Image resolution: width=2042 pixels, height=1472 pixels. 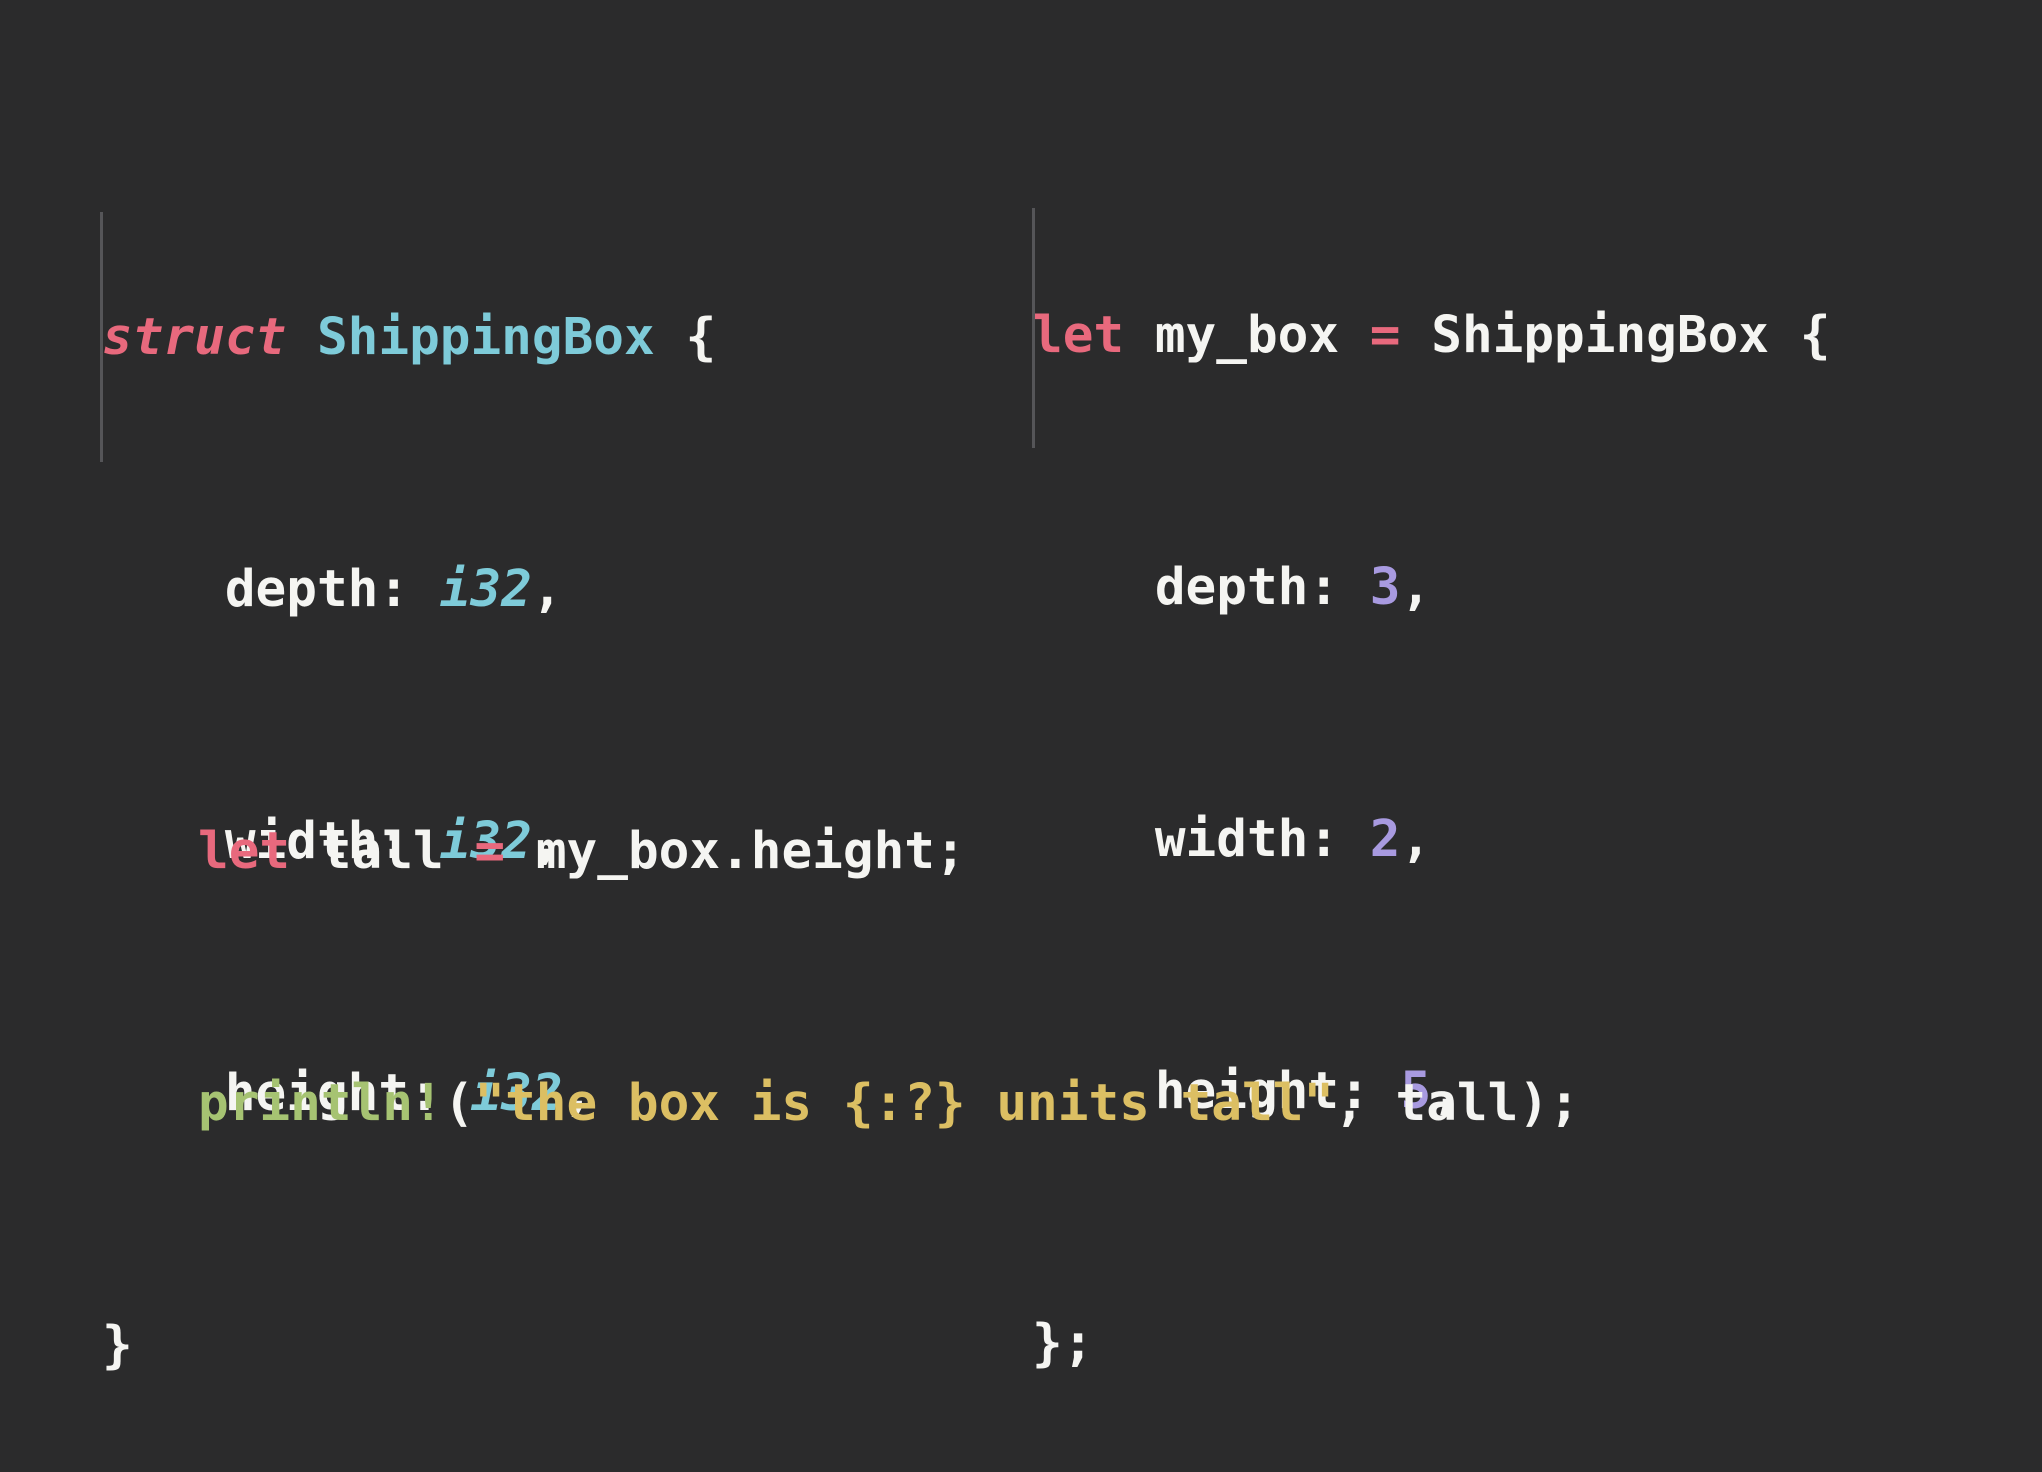 I want to click on field-value: 3, so click(x=1385, y=587).